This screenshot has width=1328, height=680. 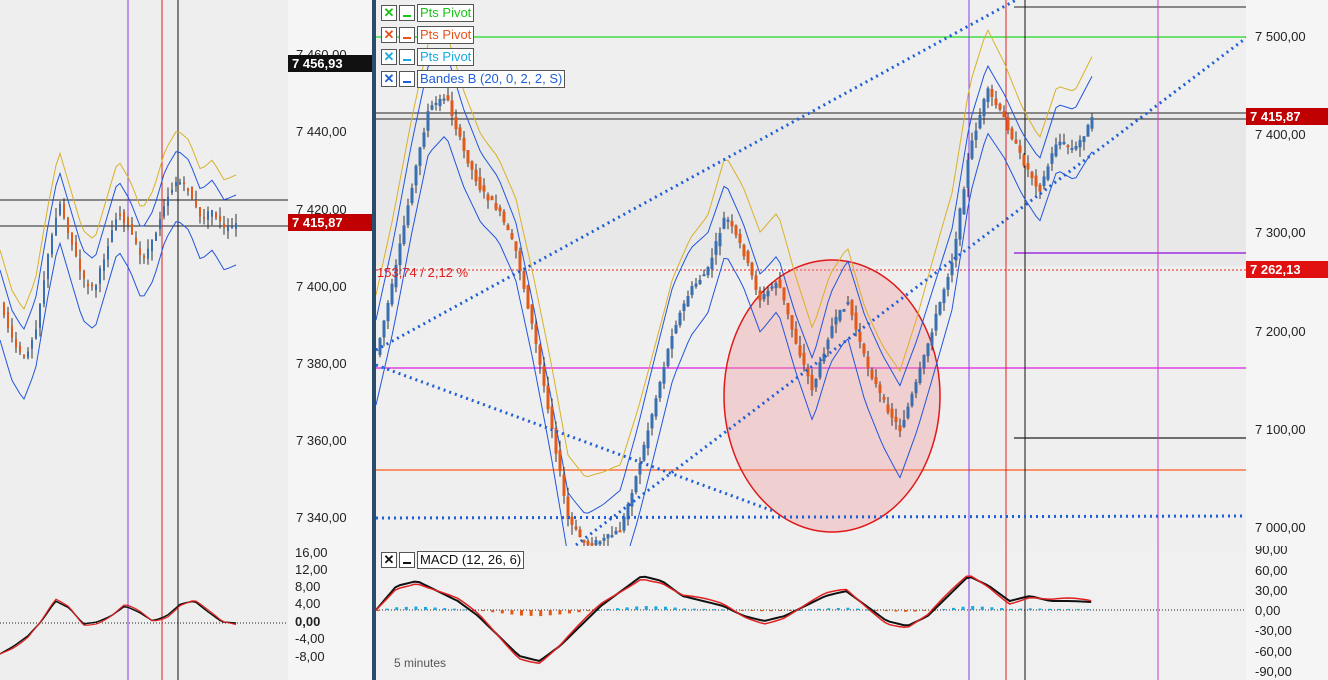 I want to click on bollinger-outer-band, so click(x=118, y=220).